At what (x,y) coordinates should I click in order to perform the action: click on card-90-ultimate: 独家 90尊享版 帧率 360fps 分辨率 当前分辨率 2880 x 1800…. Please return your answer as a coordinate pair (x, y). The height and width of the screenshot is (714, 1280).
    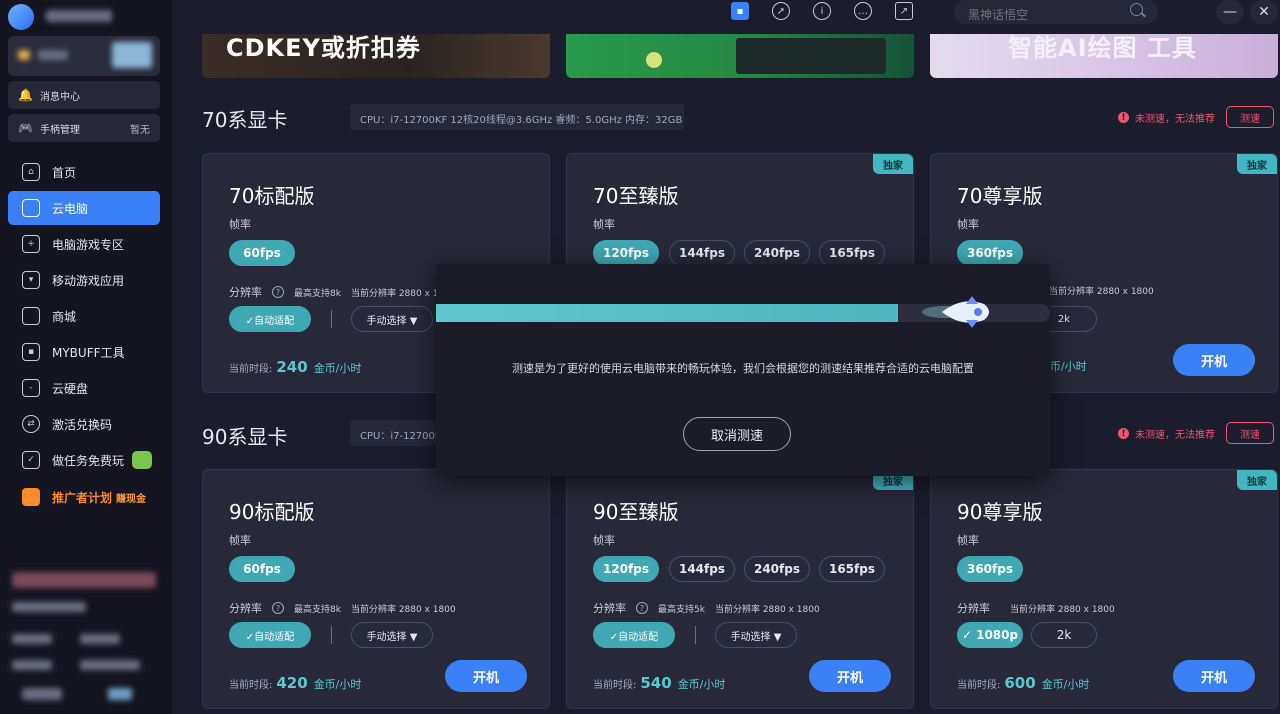
    Looking at the image, I should click on (1104, 589).